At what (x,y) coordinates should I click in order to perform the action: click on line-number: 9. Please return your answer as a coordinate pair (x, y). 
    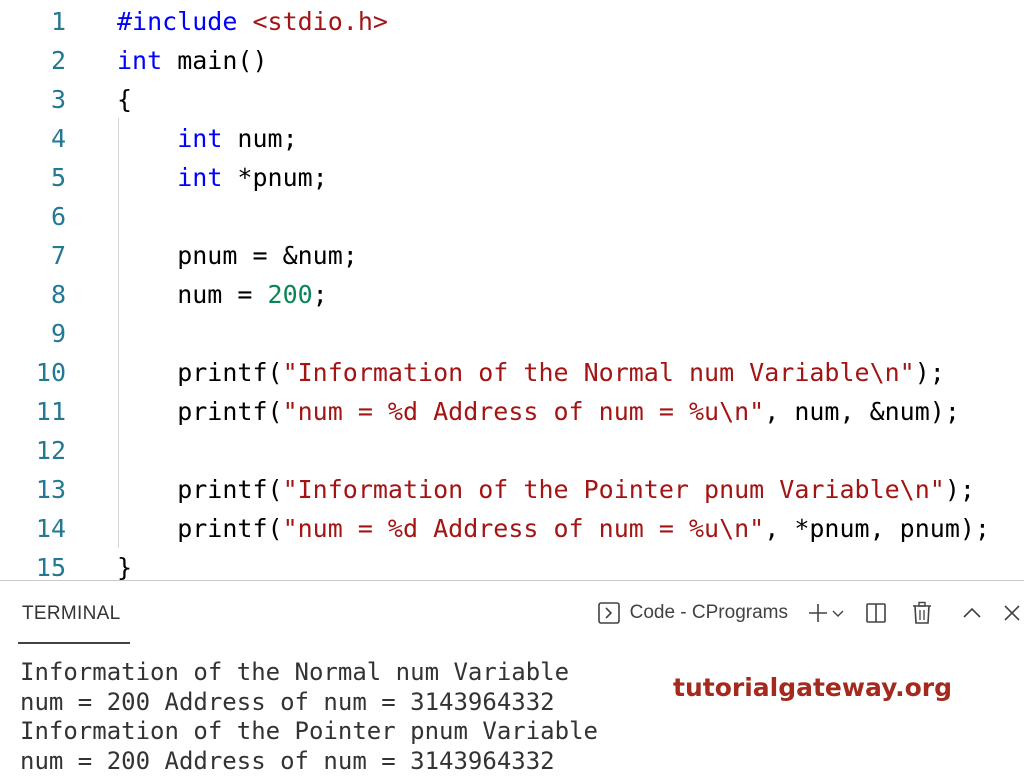
    Looking at the image, I should click on (58, 333).